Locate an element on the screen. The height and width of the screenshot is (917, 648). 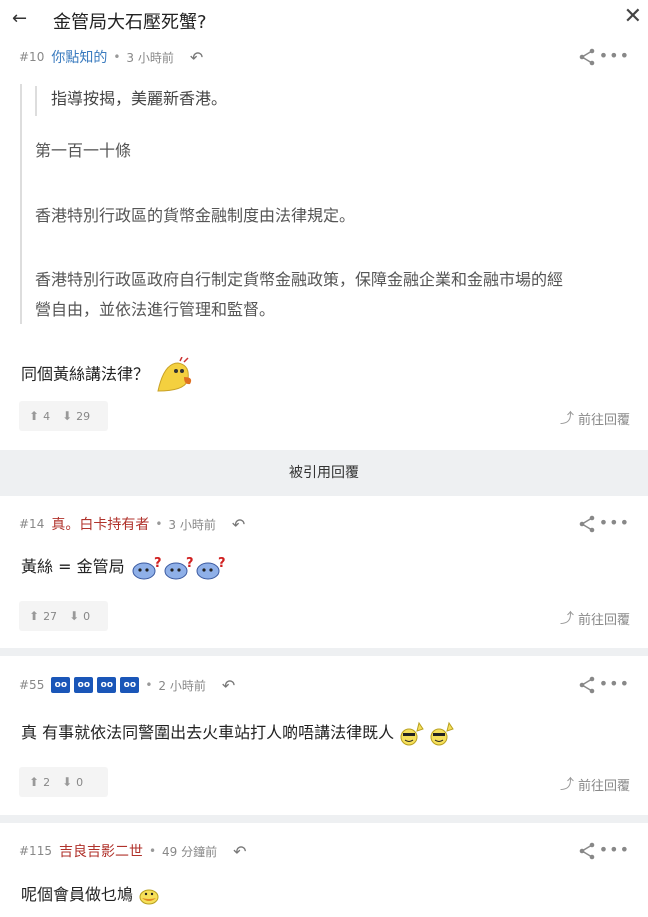
upvote-count: 27 is located at coordinates (50, 616).